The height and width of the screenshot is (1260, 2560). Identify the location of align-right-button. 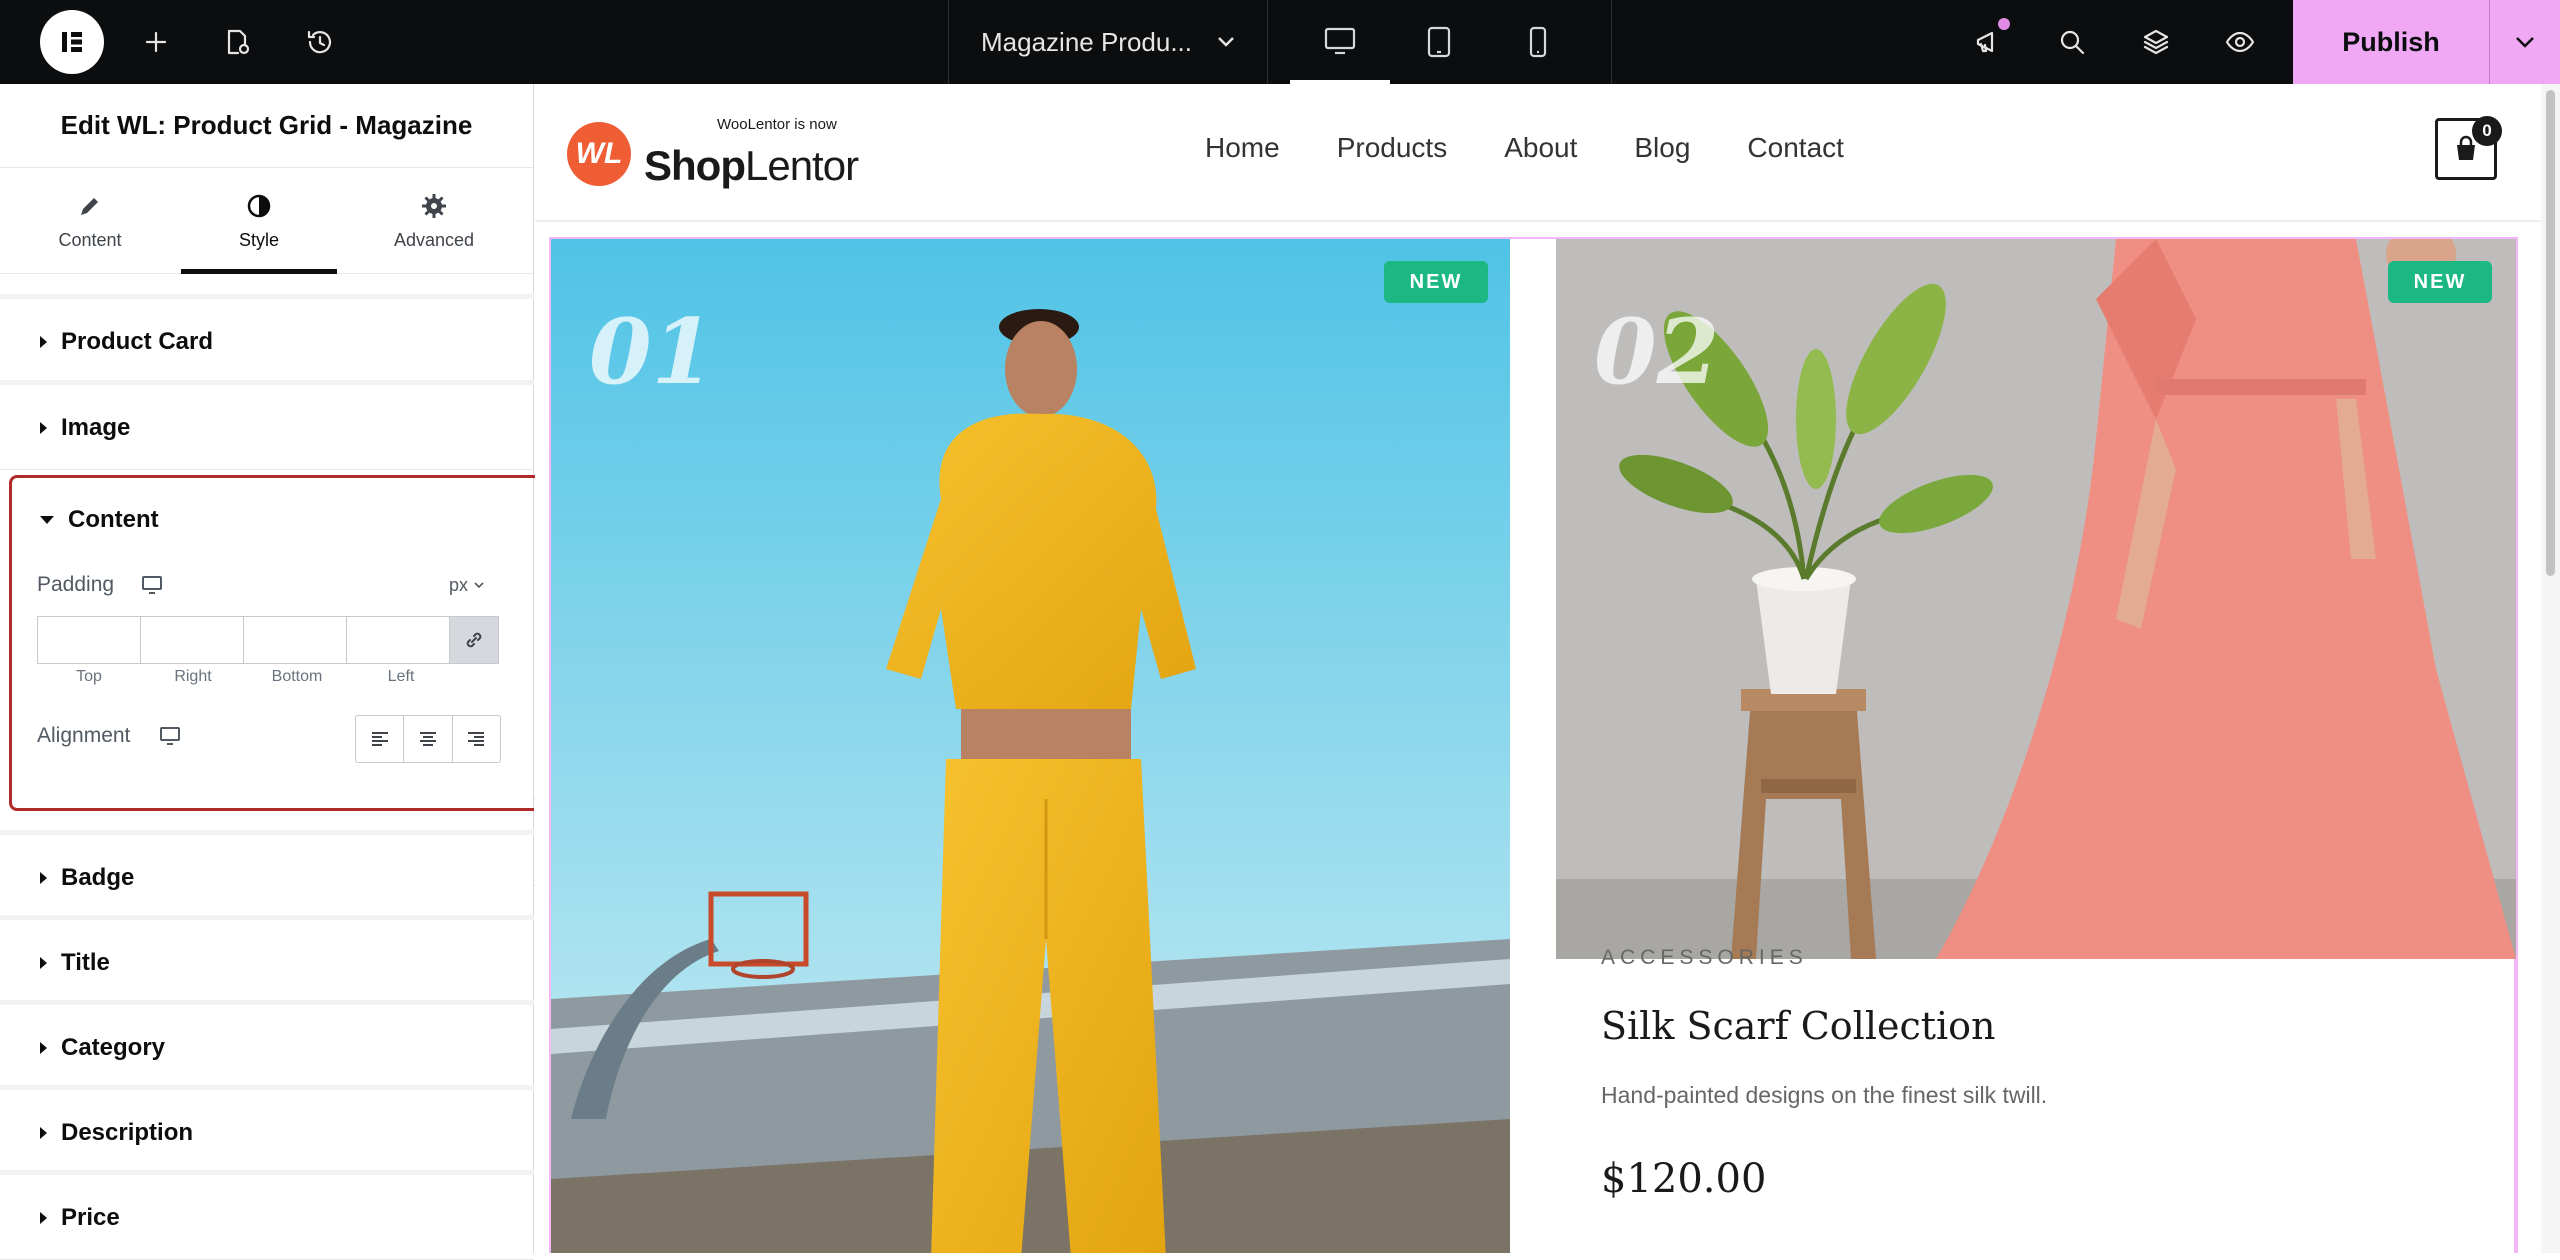
(476, 739).